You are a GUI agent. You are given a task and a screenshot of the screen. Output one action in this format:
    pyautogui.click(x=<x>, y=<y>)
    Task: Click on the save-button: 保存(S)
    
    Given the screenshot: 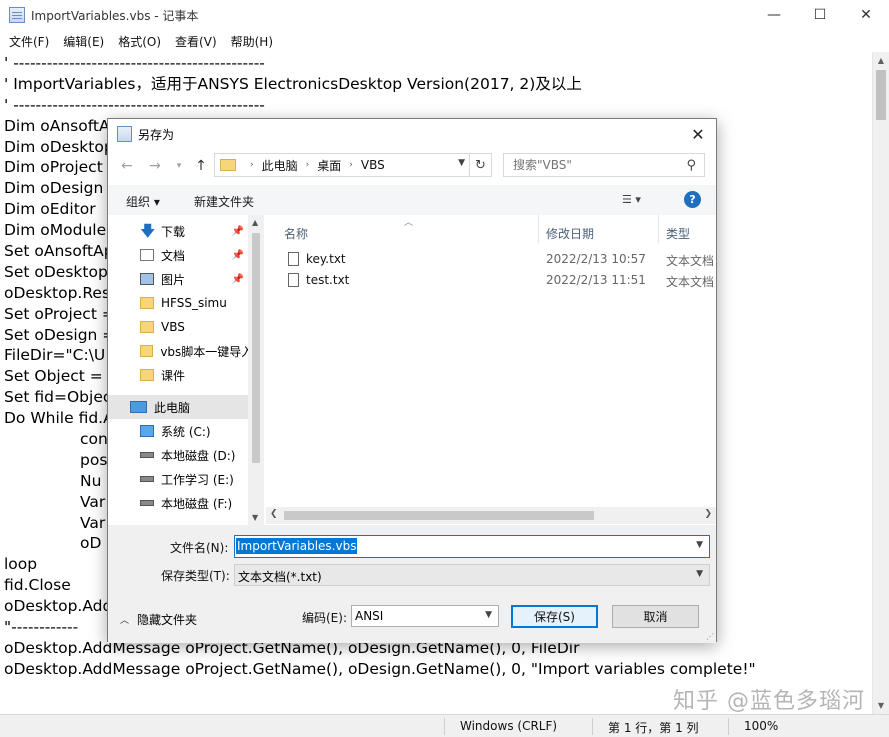 What is the action you would take?
    pyautogui.click(x=554, y=616)
    